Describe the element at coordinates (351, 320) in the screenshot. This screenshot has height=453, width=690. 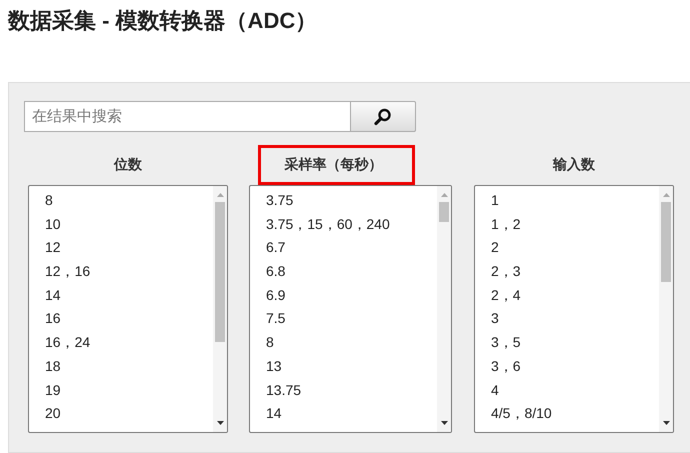
I see `list-item: 7.5` at that location.